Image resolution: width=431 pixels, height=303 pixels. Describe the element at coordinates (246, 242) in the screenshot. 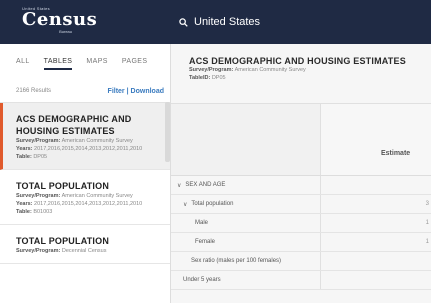

I see `row-label: Female` at that location.